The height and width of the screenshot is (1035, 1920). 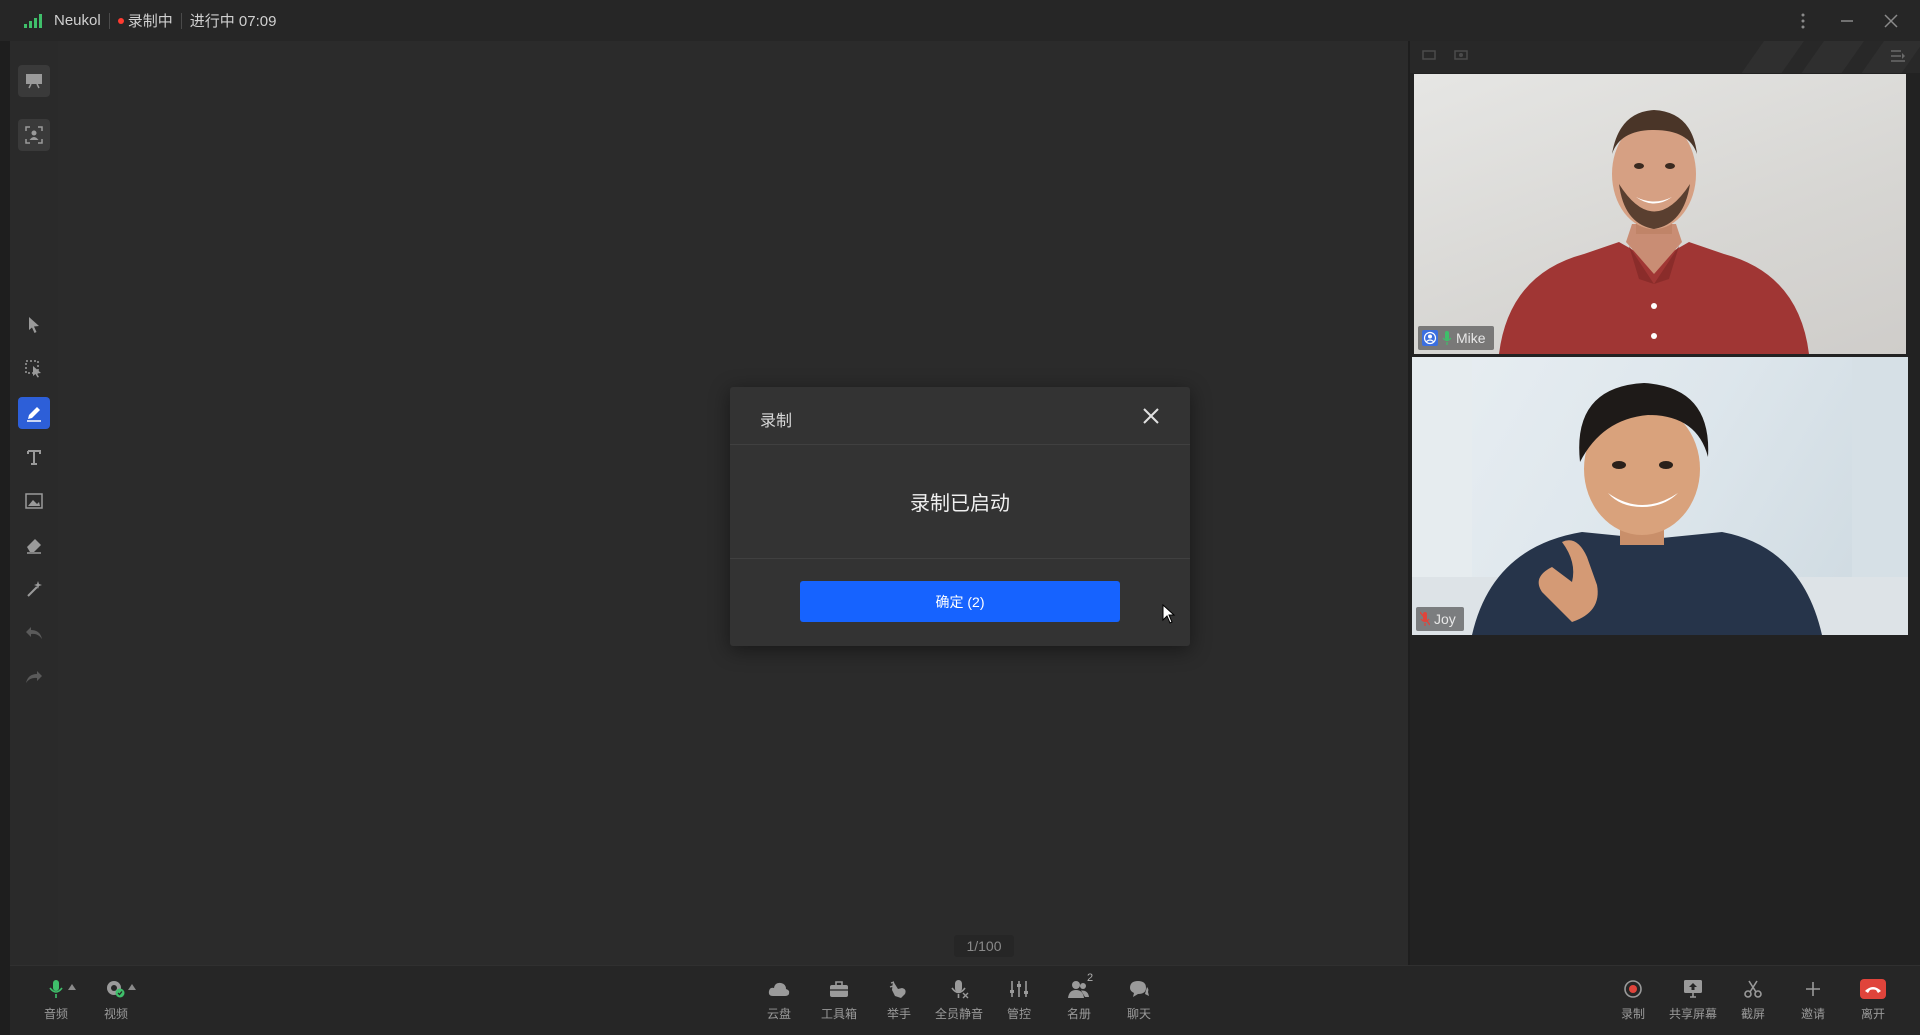 I want to click on leave-label: 离开, so click(x=1872, y=1014).